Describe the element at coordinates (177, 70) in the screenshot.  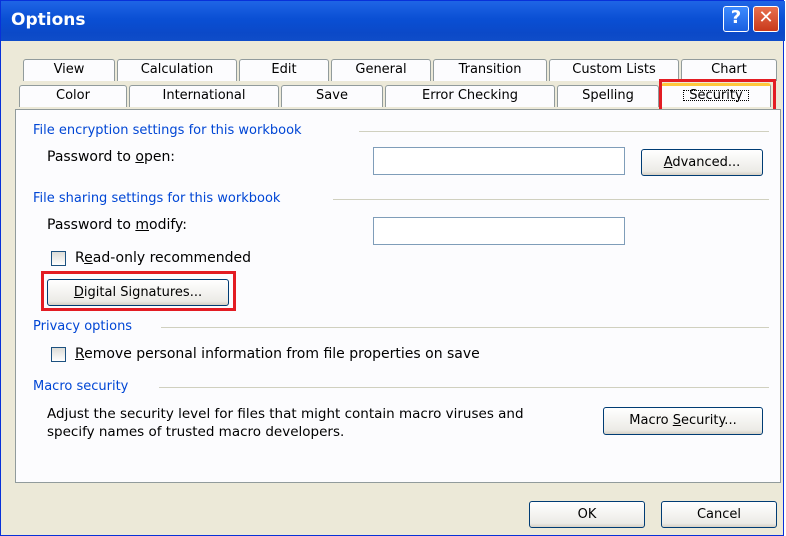
I see `tab-calculation: Calculation` at that location.